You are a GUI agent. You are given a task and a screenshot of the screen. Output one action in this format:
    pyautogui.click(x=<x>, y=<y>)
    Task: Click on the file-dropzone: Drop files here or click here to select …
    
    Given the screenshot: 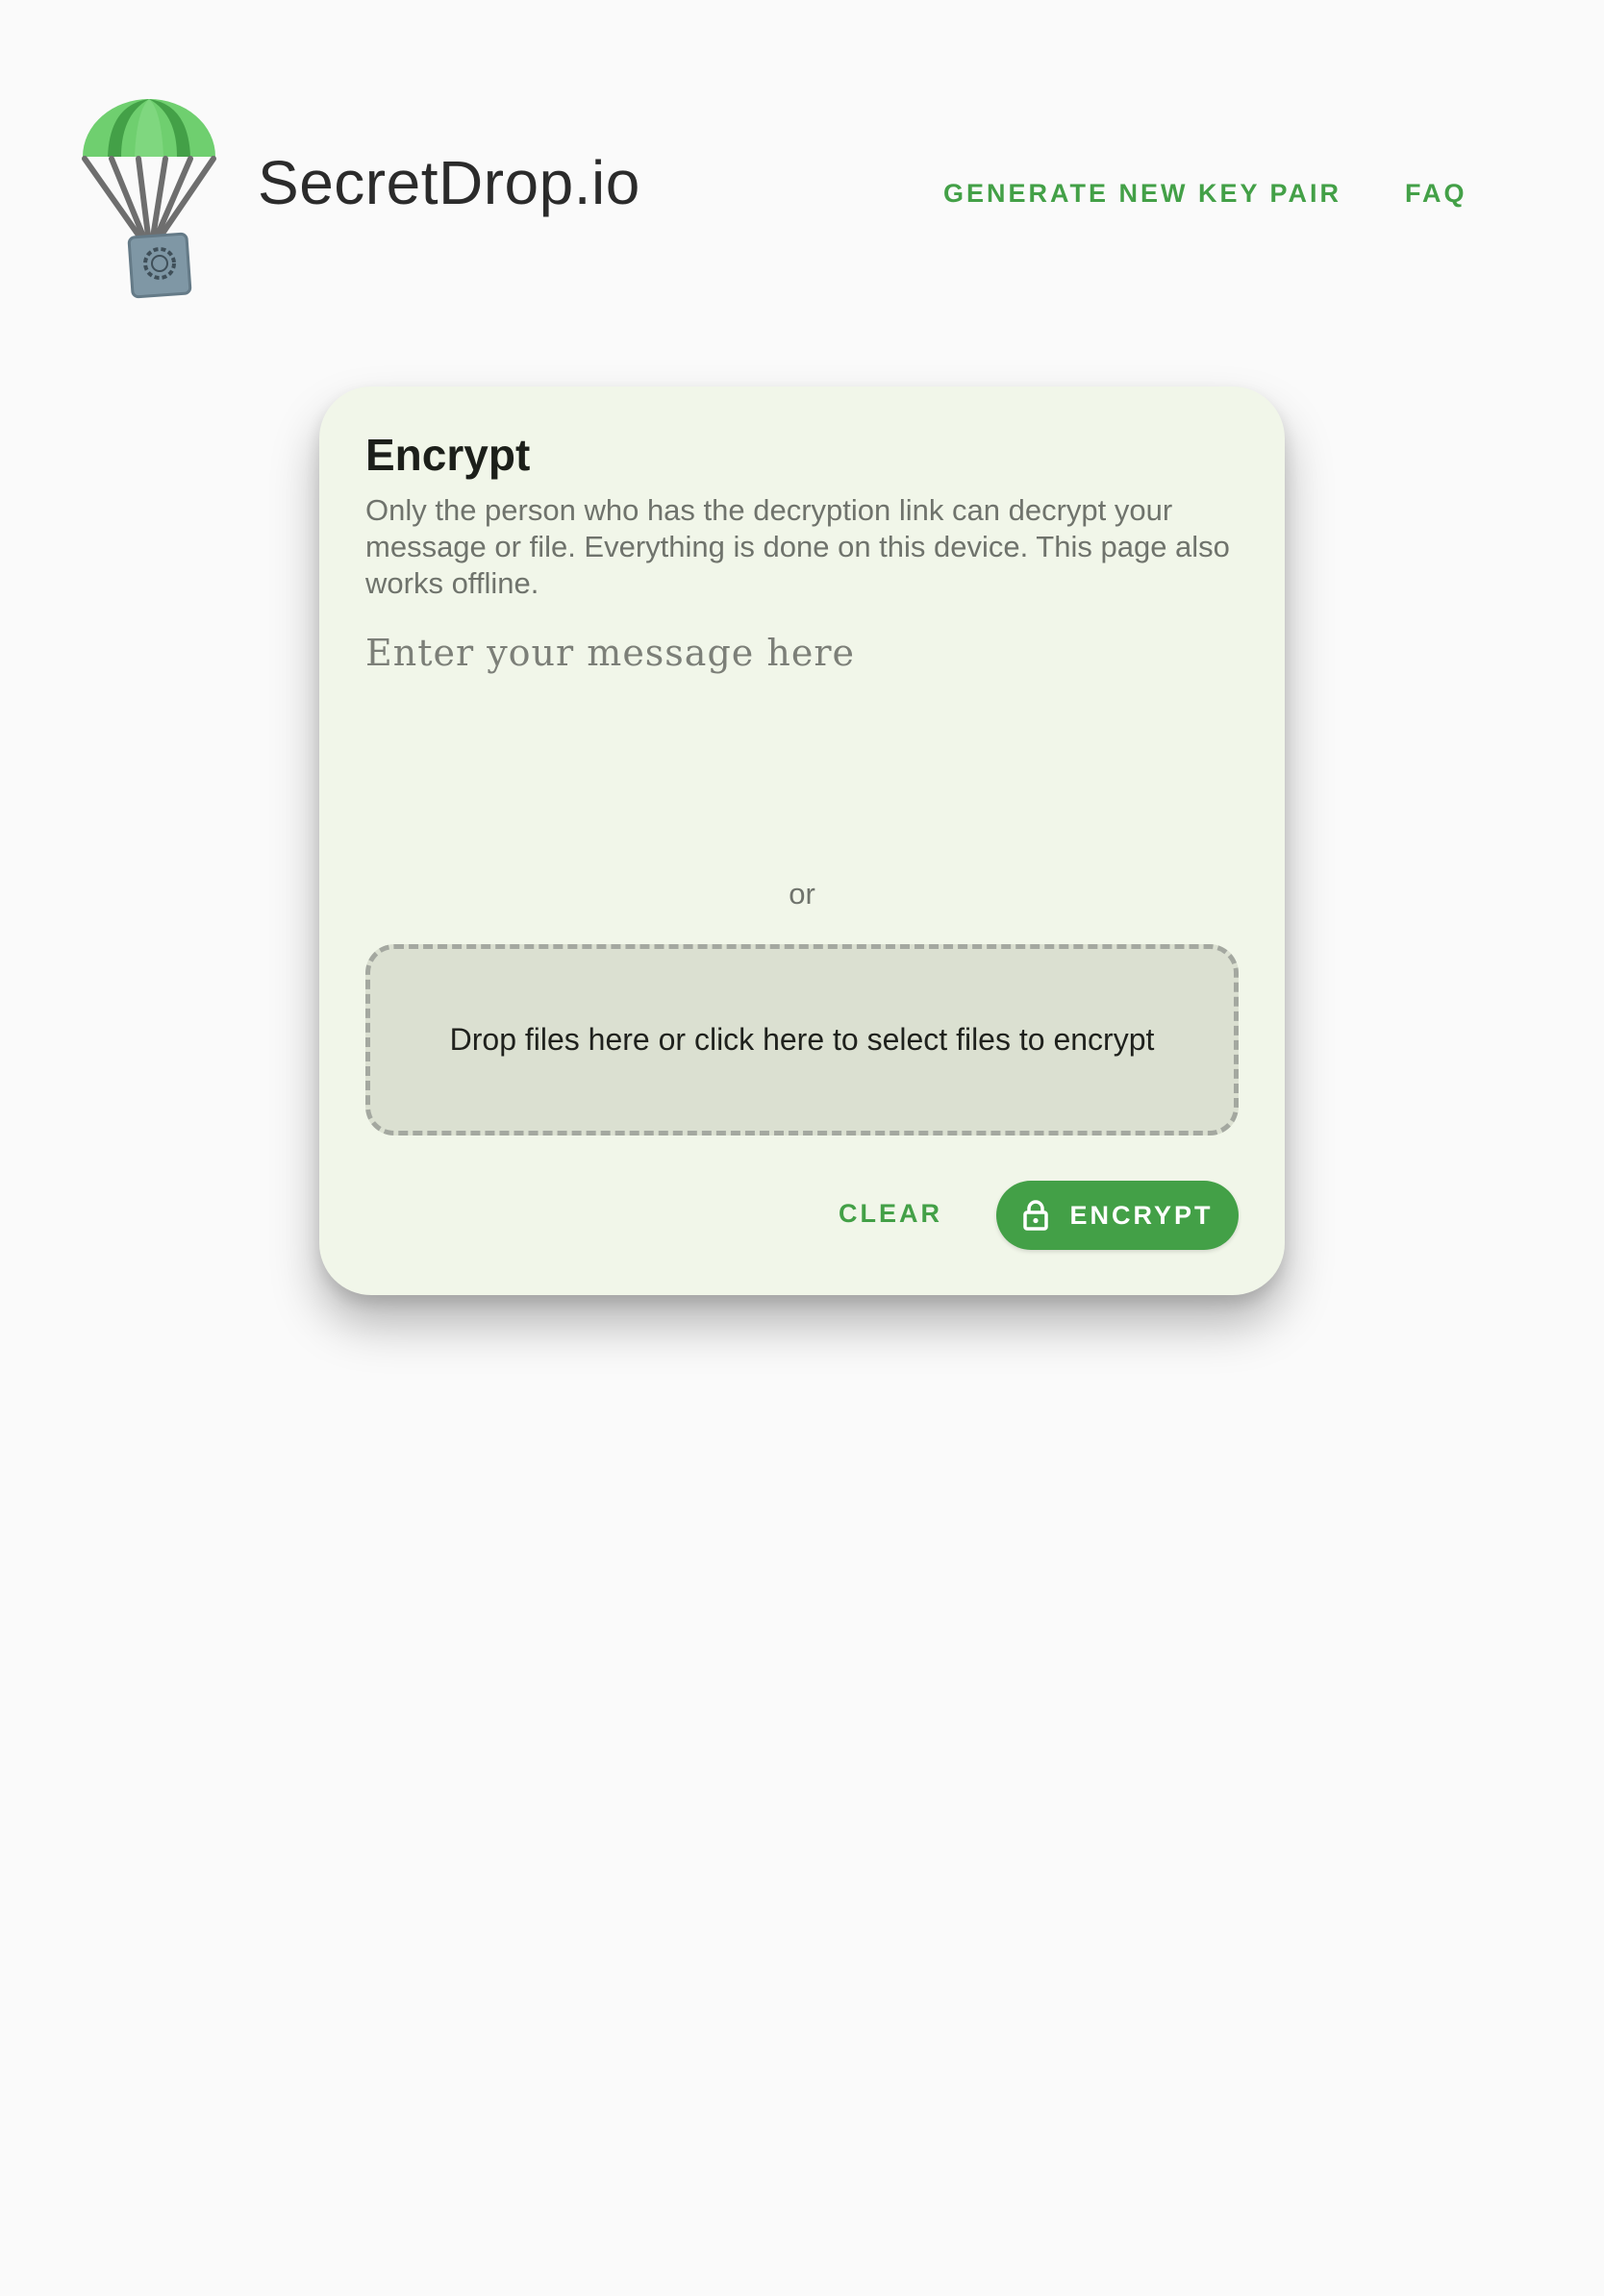 What is the action you would take?
    pyautogui.click(x=802, y=1040)
    